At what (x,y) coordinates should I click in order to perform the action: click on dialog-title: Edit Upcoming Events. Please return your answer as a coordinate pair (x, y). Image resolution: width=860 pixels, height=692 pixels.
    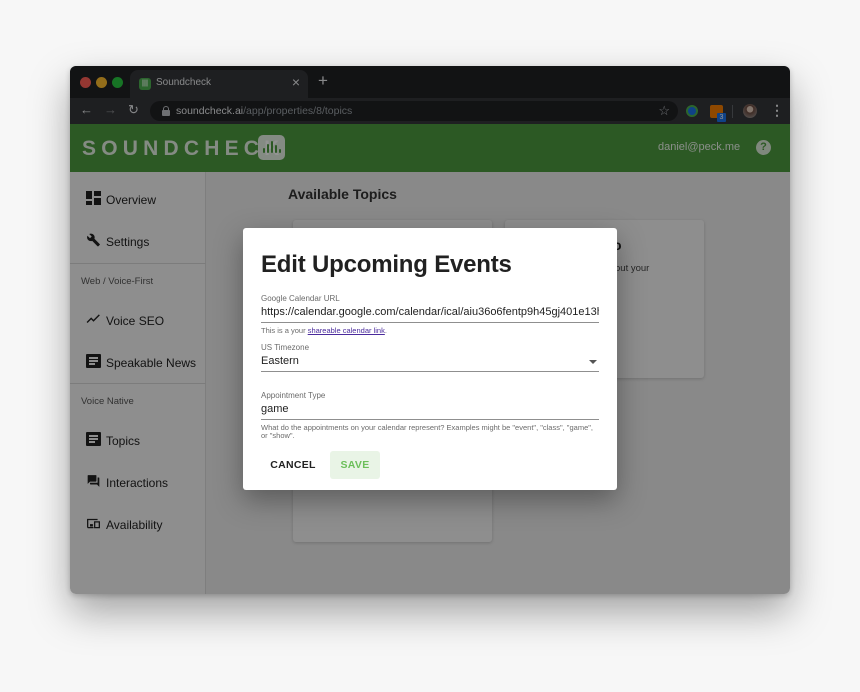
    Looking at the image, I should click on (386, 264).